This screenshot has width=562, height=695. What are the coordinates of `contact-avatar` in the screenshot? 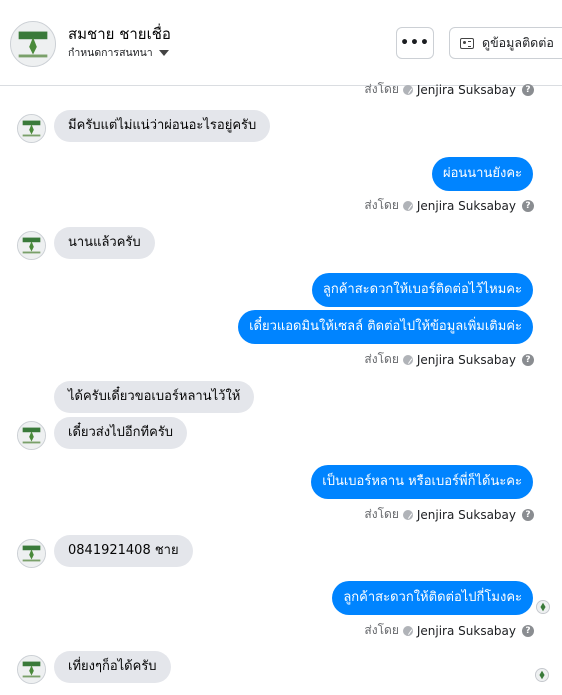 It's located at (33, 44).